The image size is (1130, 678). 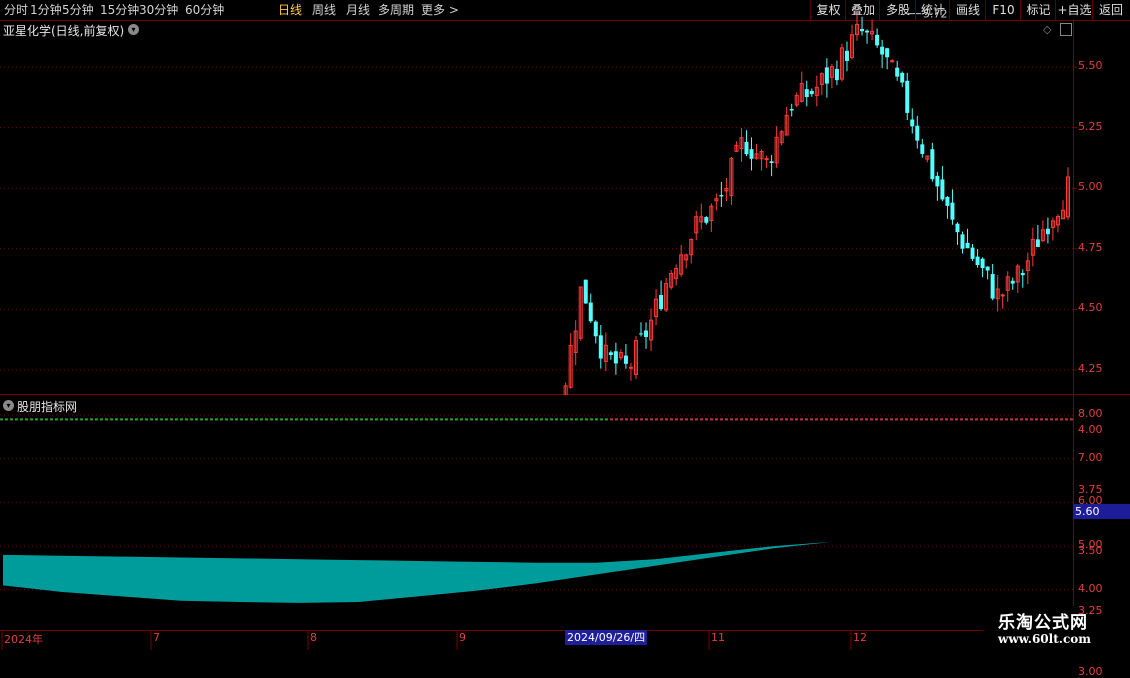 What do you see at coordinates (1003, 10) in the screenshot?
I see `toolbar-btn-5: F10` at bounding box center [1003, 10].